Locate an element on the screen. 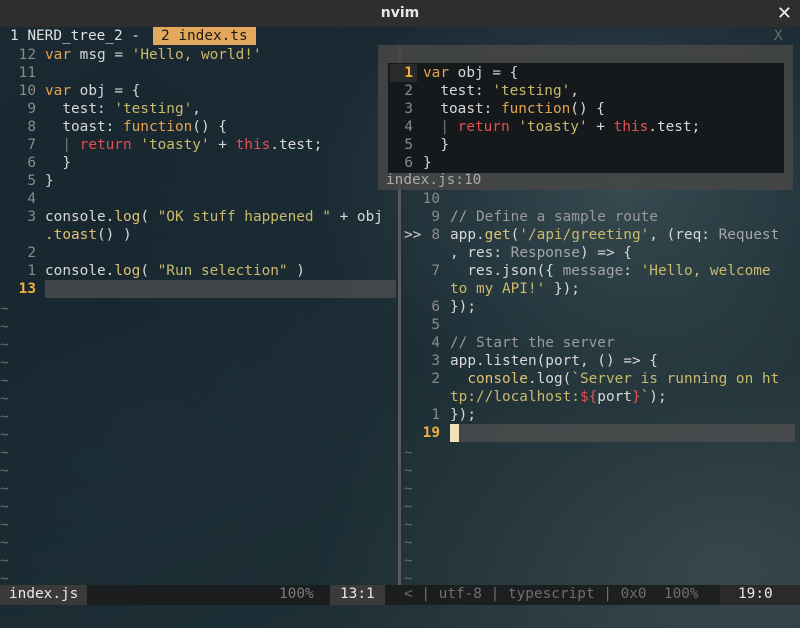 The width and height of the screenshot is (800, 628). code-line: // Start the server is located at coordinates (532, 343).